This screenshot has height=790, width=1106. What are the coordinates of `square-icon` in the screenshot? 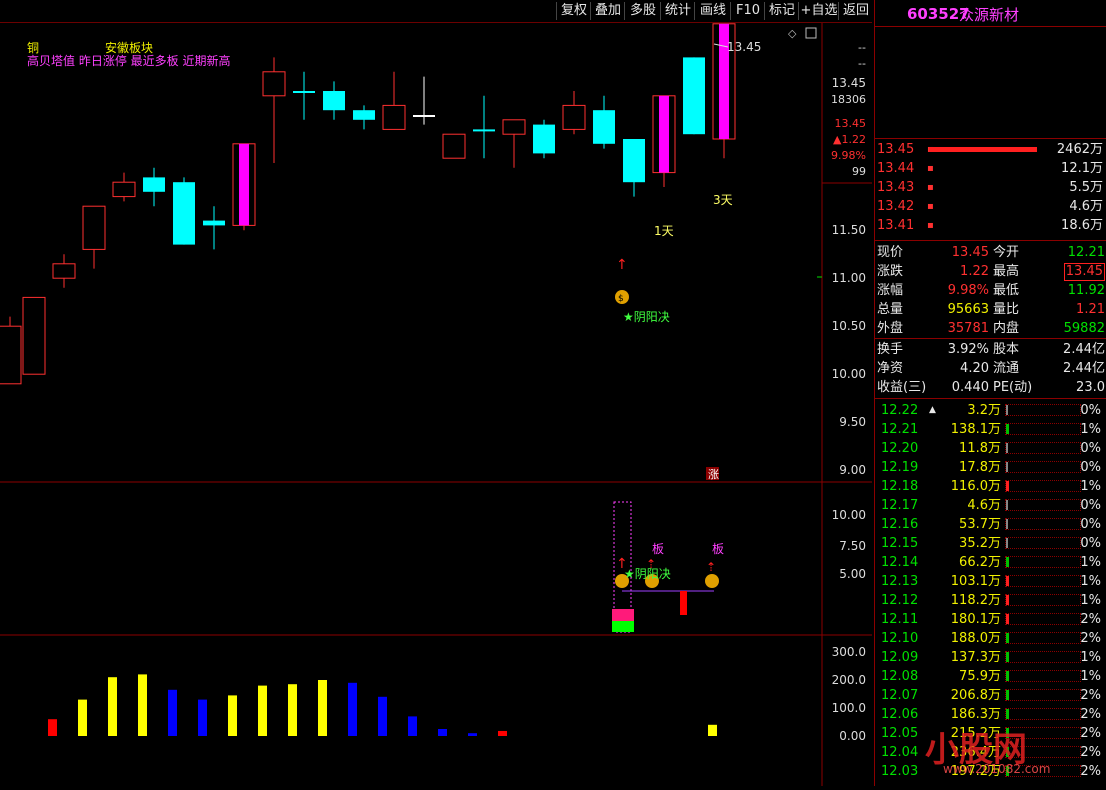 It's located at (811, 33).